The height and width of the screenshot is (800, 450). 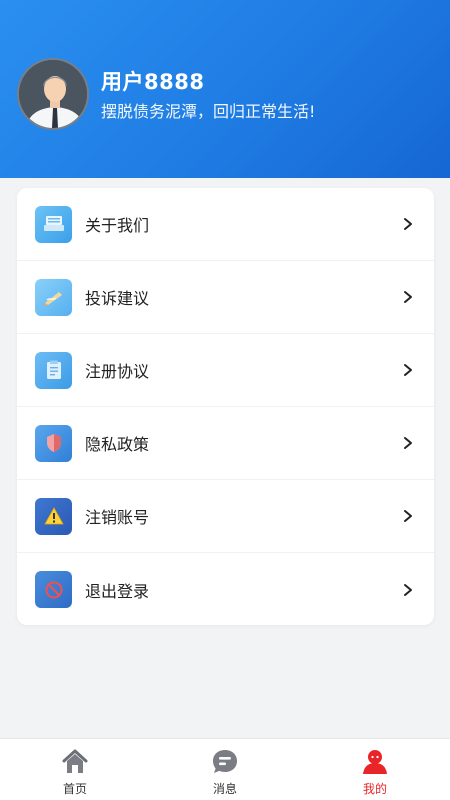 I want to click on menu-label: 注册协议, so click(x=117, y=371).